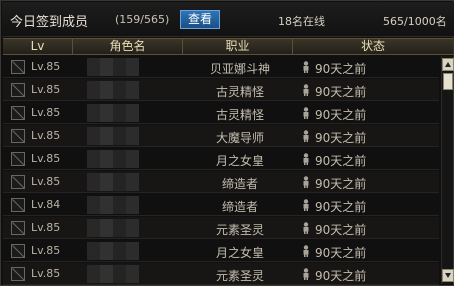 The image size is (454, 286). I want to click on panel-title: 今日签到成员, so click(49, 22).